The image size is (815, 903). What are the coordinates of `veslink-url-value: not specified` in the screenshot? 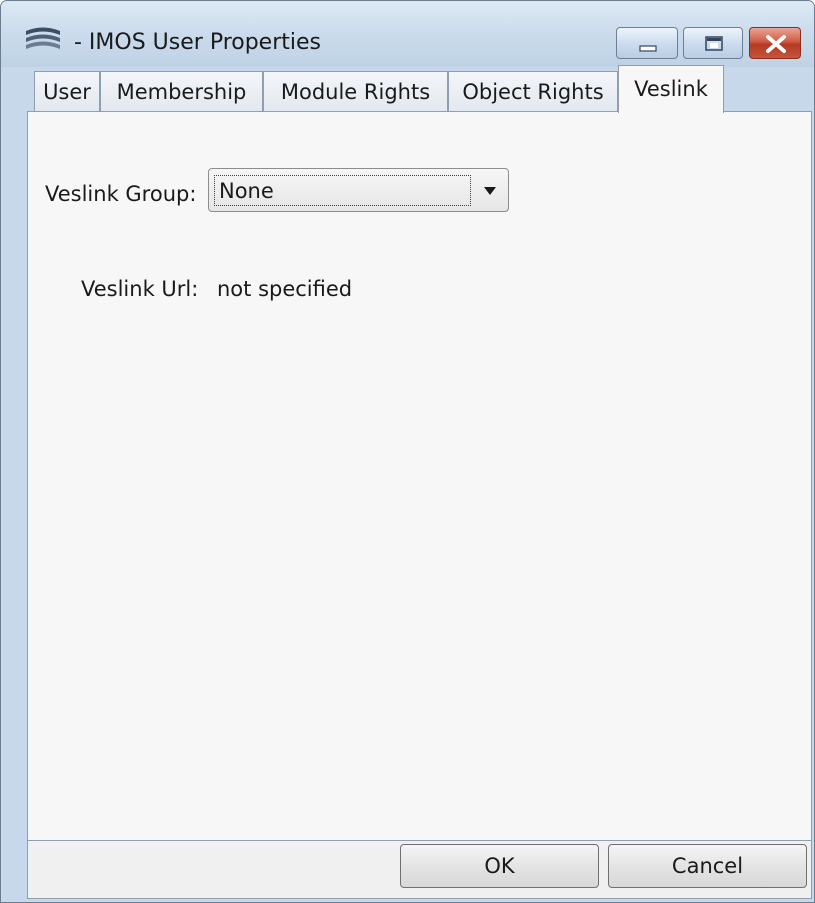 It's located at (285, 289).